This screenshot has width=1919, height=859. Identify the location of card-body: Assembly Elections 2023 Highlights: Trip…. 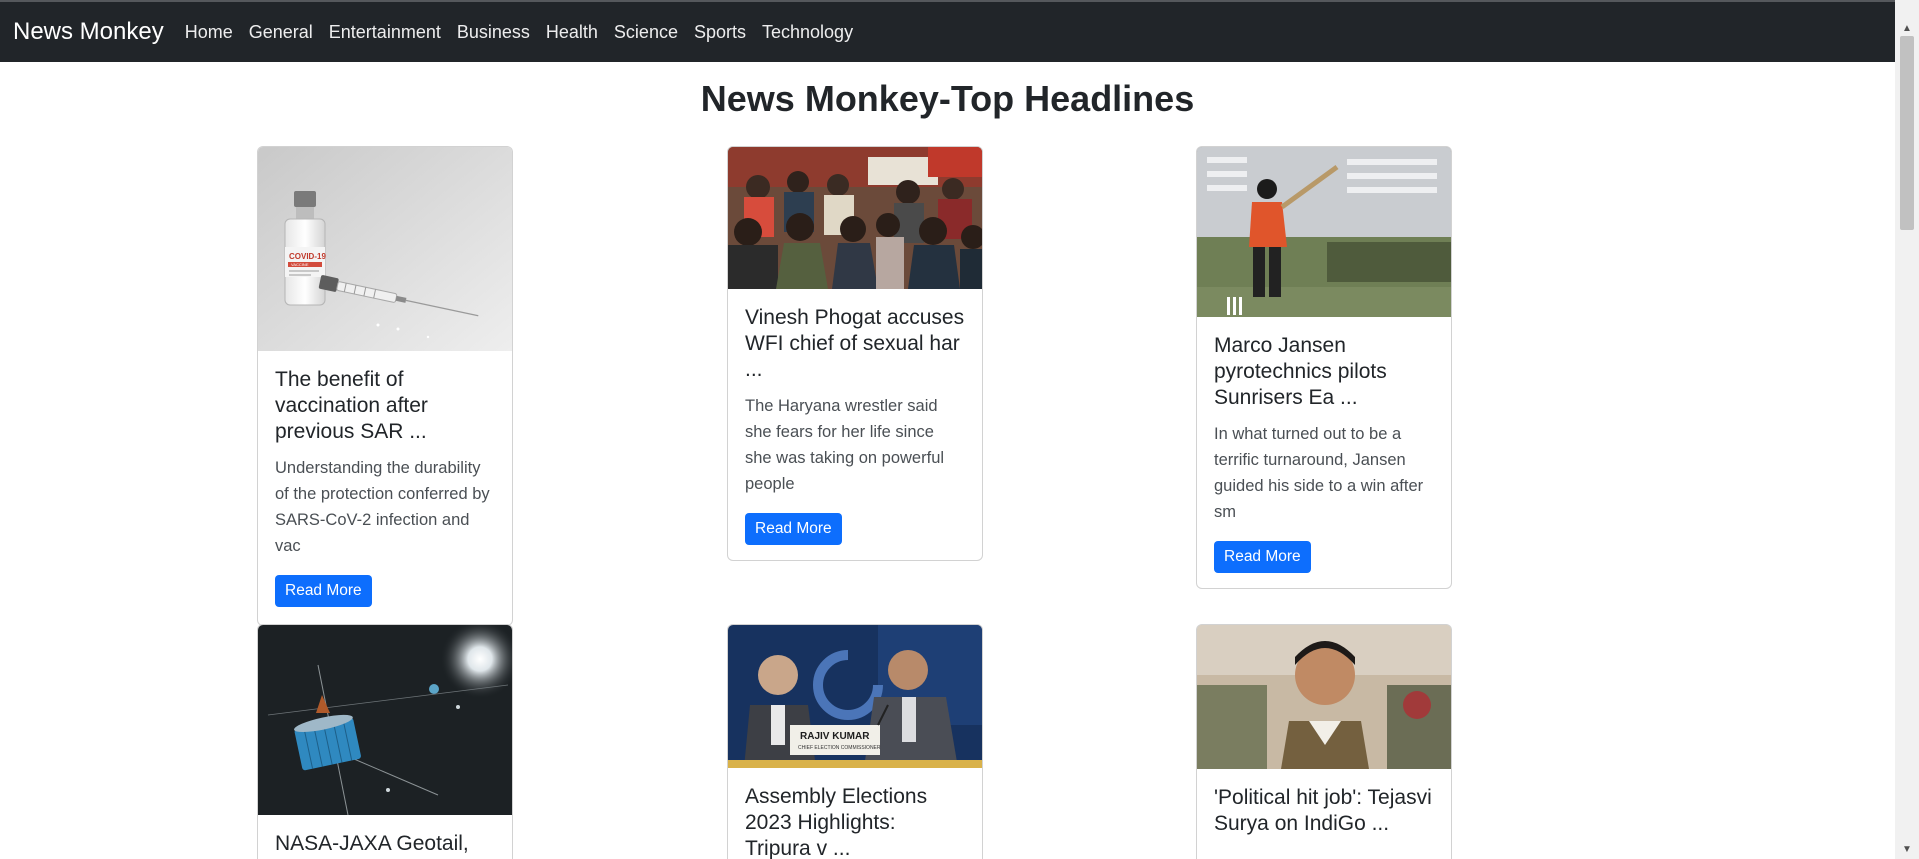
(855, 813).